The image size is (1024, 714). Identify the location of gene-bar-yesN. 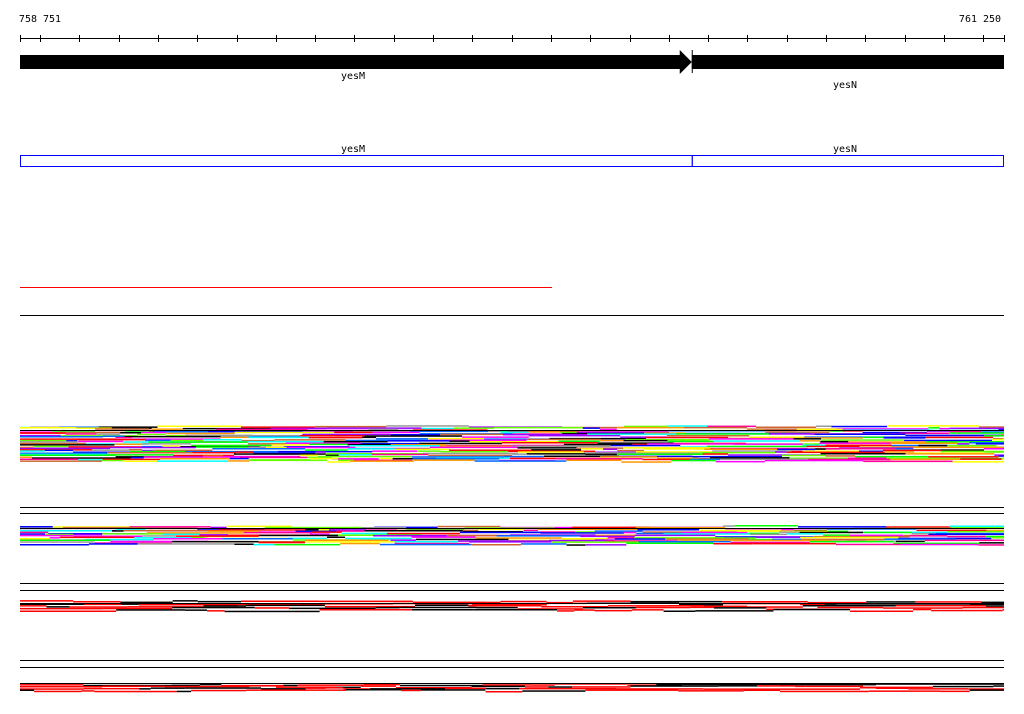
(847, 62).